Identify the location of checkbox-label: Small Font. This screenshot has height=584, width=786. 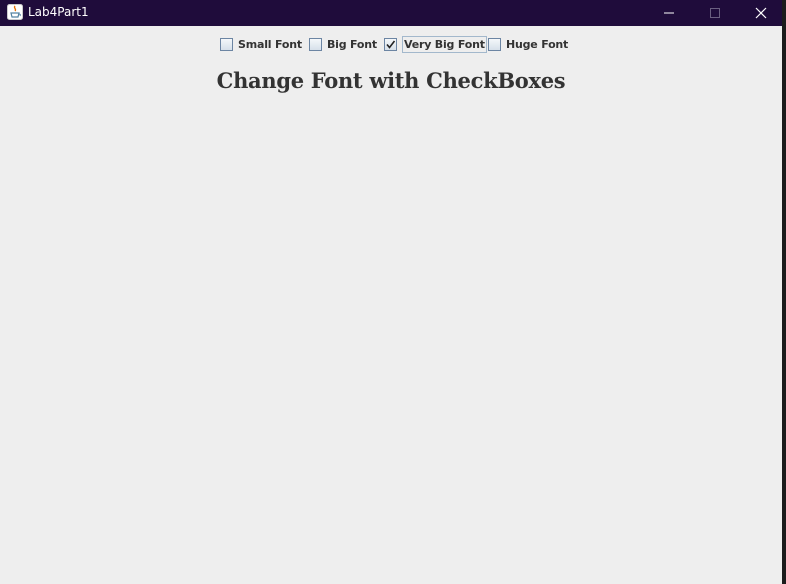
(270, 44).